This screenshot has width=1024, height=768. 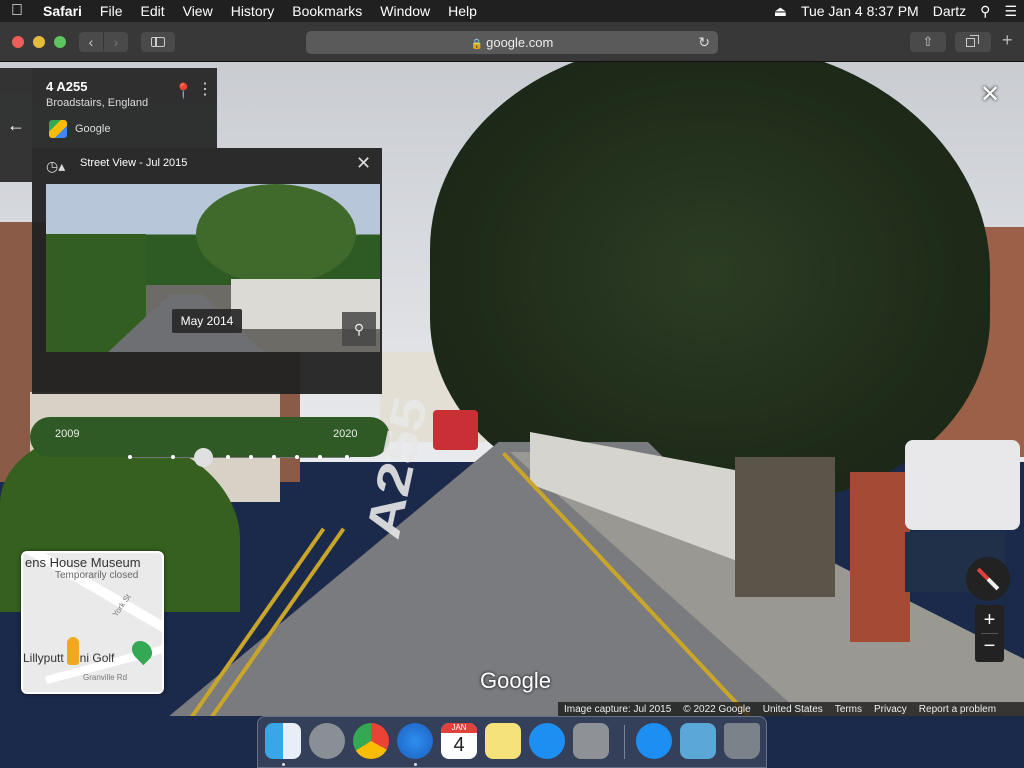 I want to click on compass-icon, so click(x=988, y=579).